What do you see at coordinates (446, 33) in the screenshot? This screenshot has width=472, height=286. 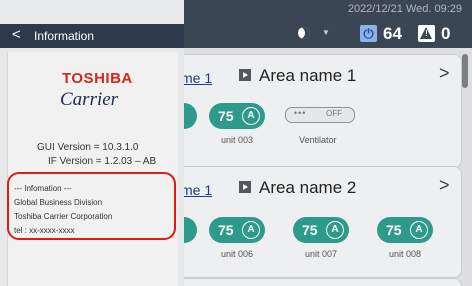 I see `alarm-count: 0` at bounding box center [446, 33].